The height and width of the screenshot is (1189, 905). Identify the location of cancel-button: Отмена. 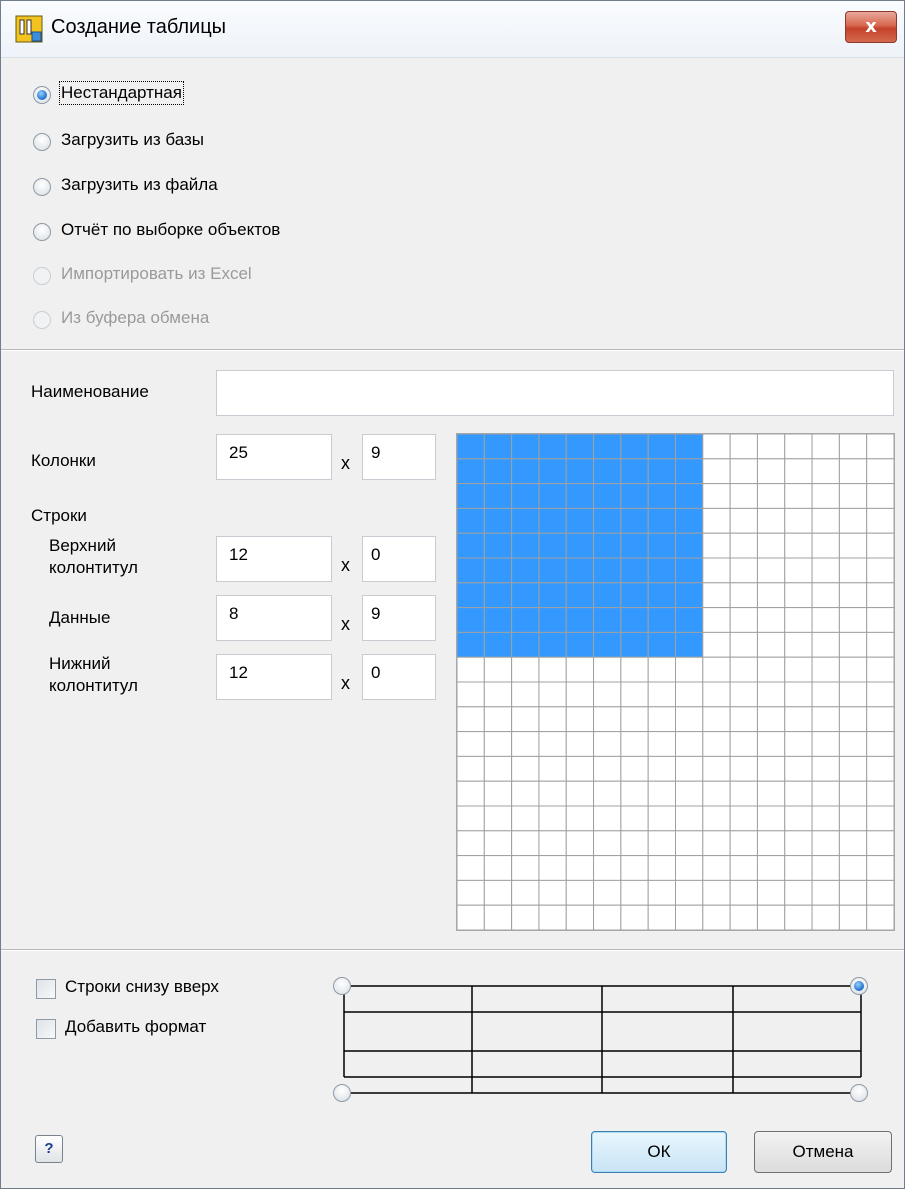
(823, 1152).